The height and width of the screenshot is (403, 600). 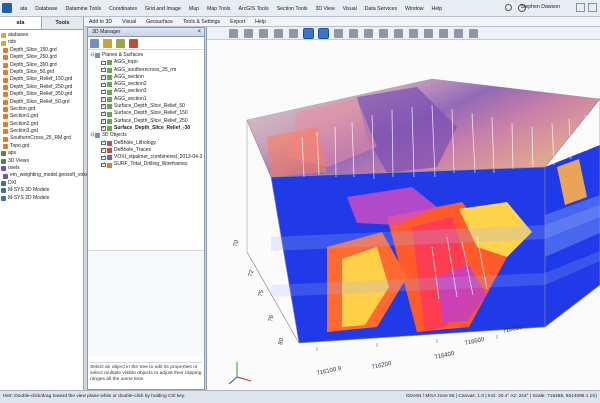 What do you see at coordinates (278, 33) in the screenshot?
I see `zoom-extent-icon` at bounding box center [278, 33].